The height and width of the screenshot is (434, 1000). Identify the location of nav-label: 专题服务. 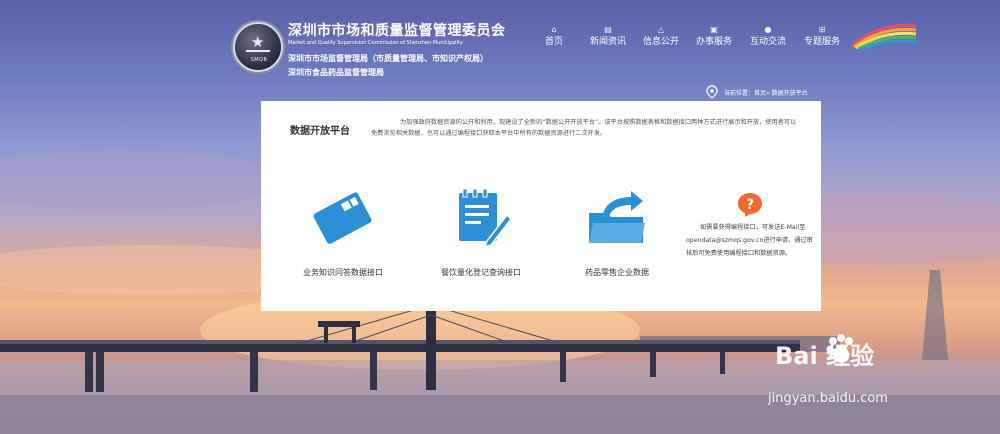
(821, 42).